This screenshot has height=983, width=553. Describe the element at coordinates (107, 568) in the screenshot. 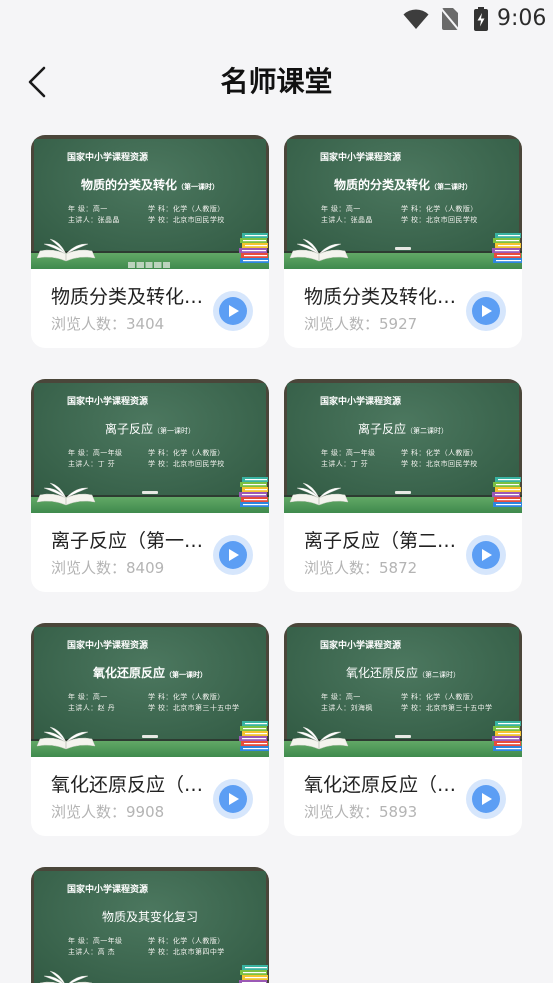

I see `view-count: 浏览人数：8409` at that location.